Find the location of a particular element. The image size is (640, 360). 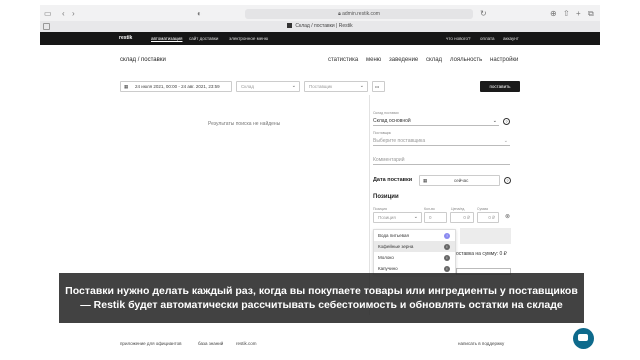

sidebar-toggle-icon: ▭ is located at coordinates (48, 14).